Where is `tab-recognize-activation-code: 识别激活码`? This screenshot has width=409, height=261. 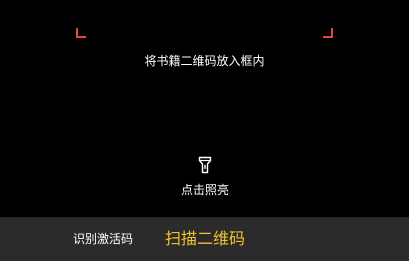
tab-recognize-activation-code: 识别激活码 is located at coordinates (103, 239).